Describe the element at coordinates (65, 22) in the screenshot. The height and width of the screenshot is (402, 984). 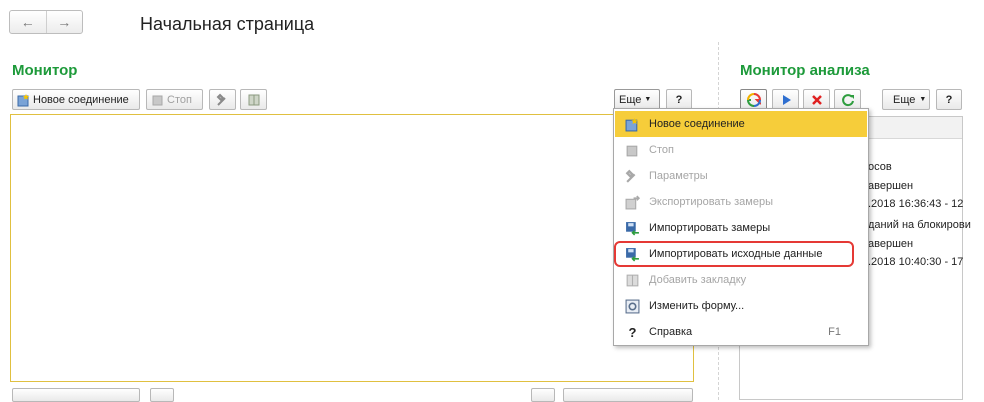
I see `forward-button: →` at that location.